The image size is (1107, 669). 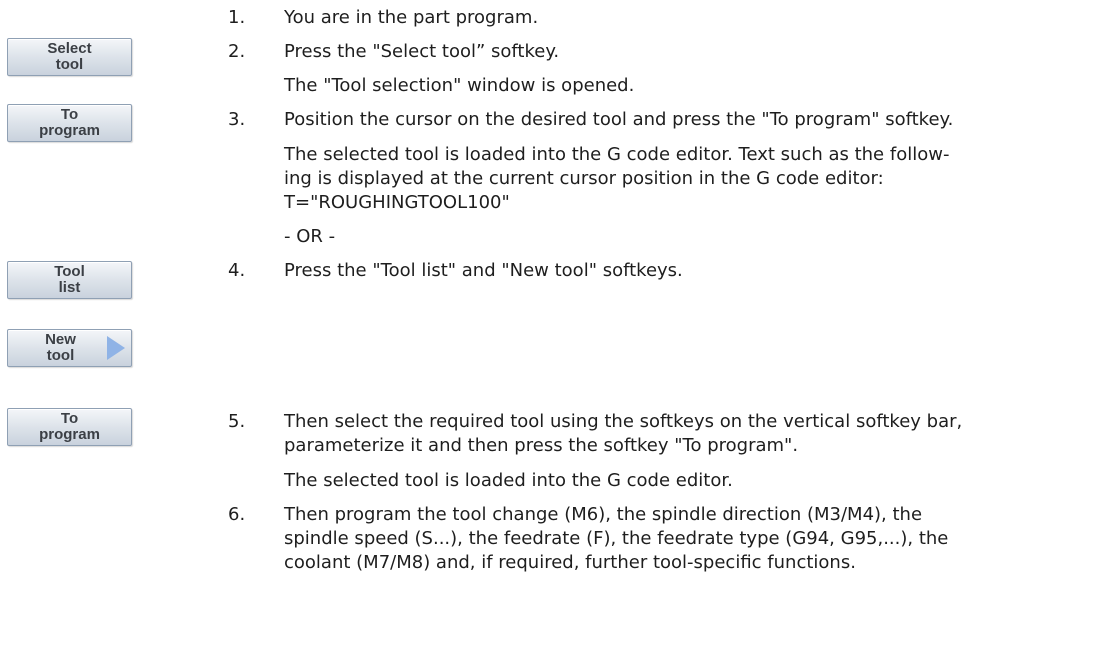 What do you see at coordinates (310, 236) in the screenshot?
I see `or-separator: - OR -` at bounding box center [310, 236].